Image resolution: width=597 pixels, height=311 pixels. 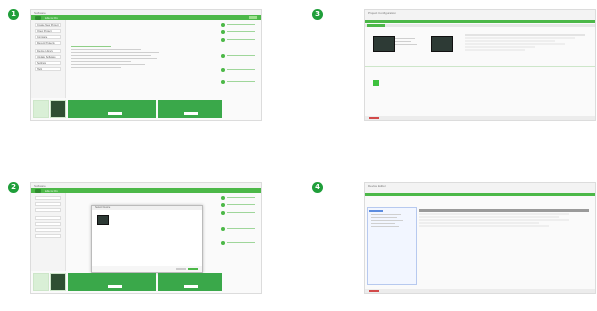 I want to click on menu-item-recent: Recent Projects, so click(x=48, y=43).